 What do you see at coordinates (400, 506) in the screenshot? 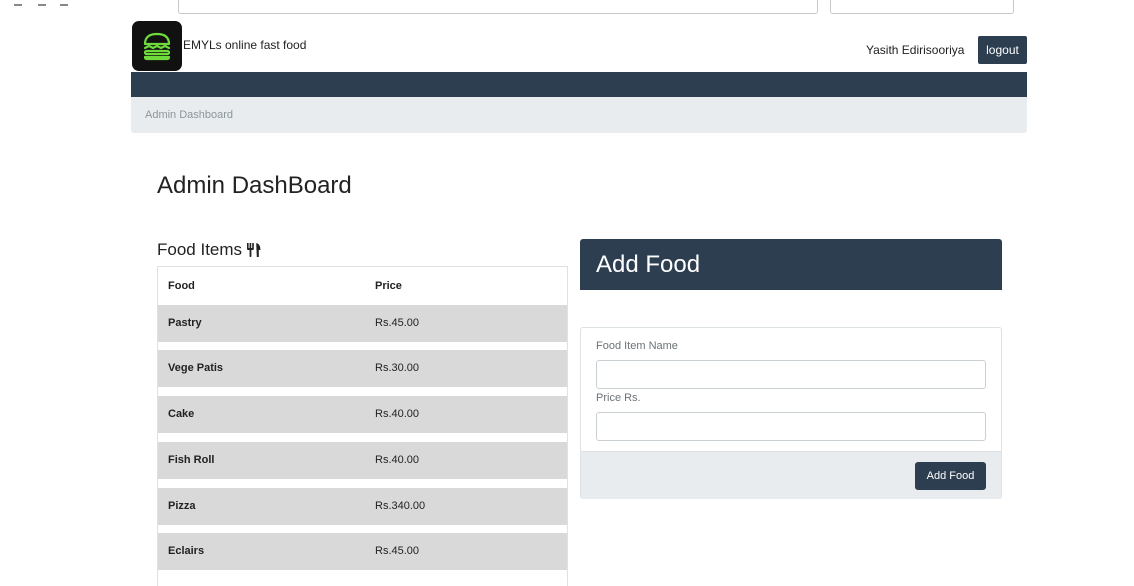
I see `food-price-cell: Rs.340.00` at bounding box center [400, 506].